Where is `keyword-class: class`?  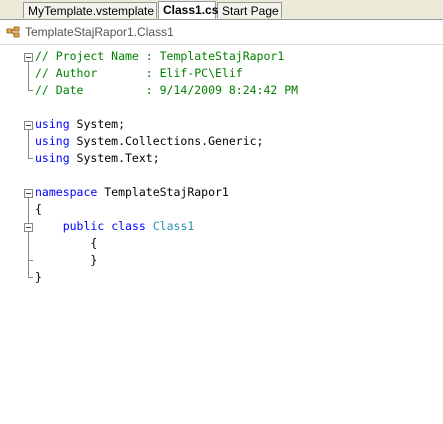 keyword-class: class is located at coordinates (128, 226).